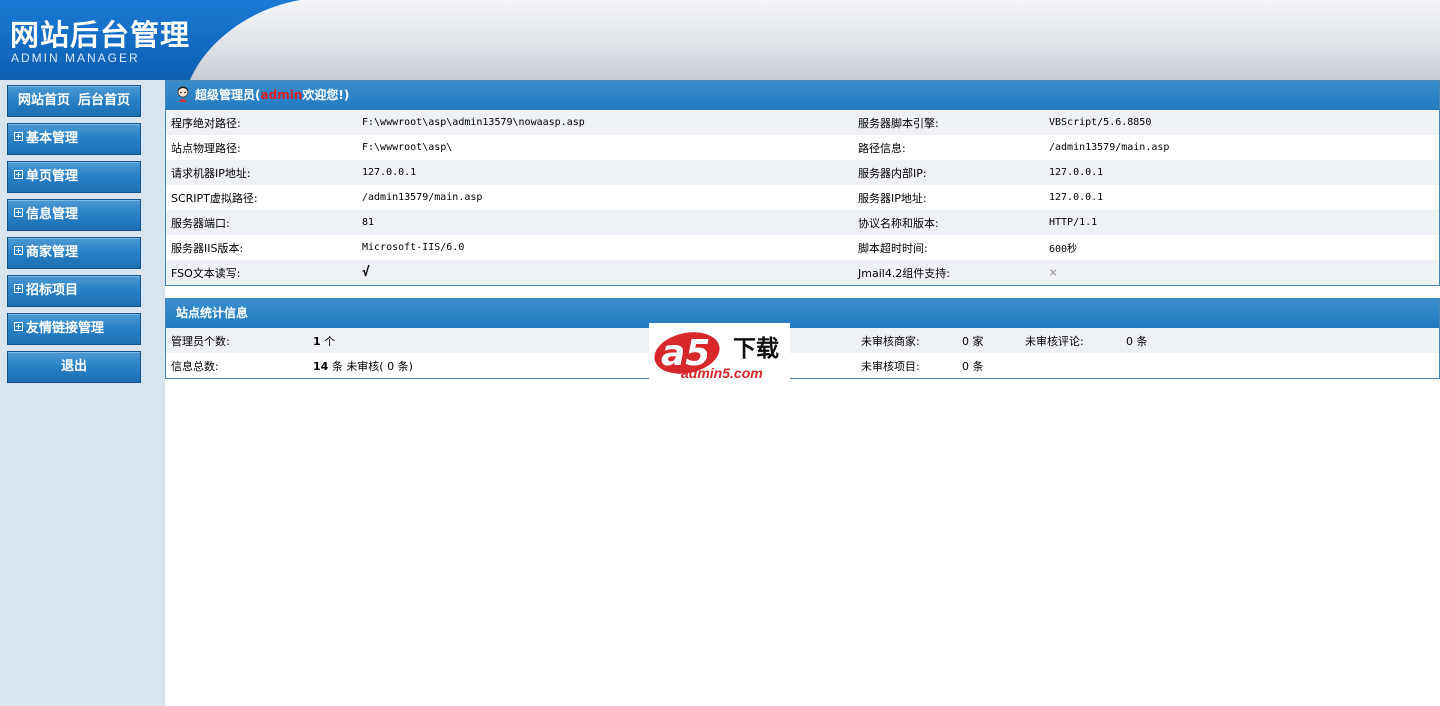 This screenshot has width=1440, height=706. I want to click on info-value: 81, so click(605, 222).